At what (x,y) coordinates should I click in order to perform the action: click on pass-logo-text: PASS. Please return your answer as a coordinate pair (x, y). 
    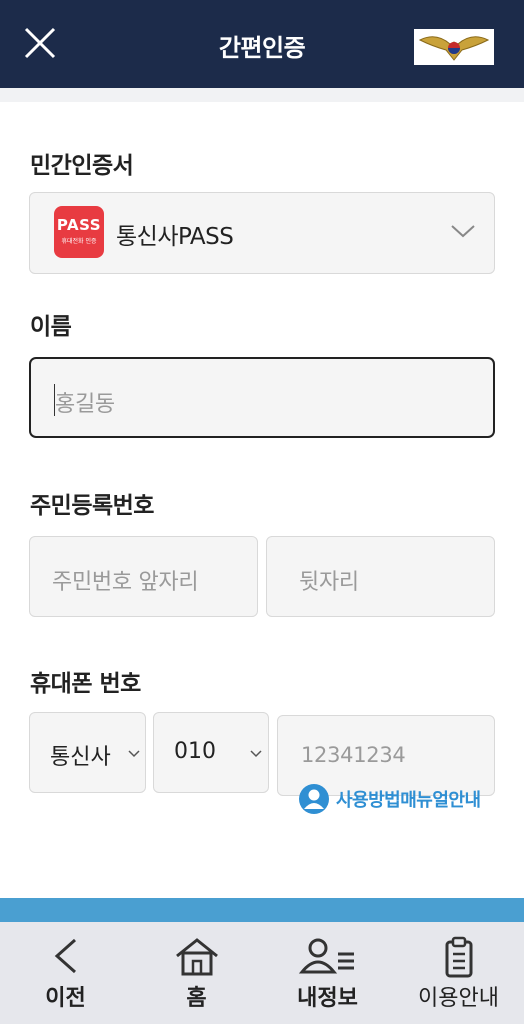
    Looking at the image, I should click on (79, 225).